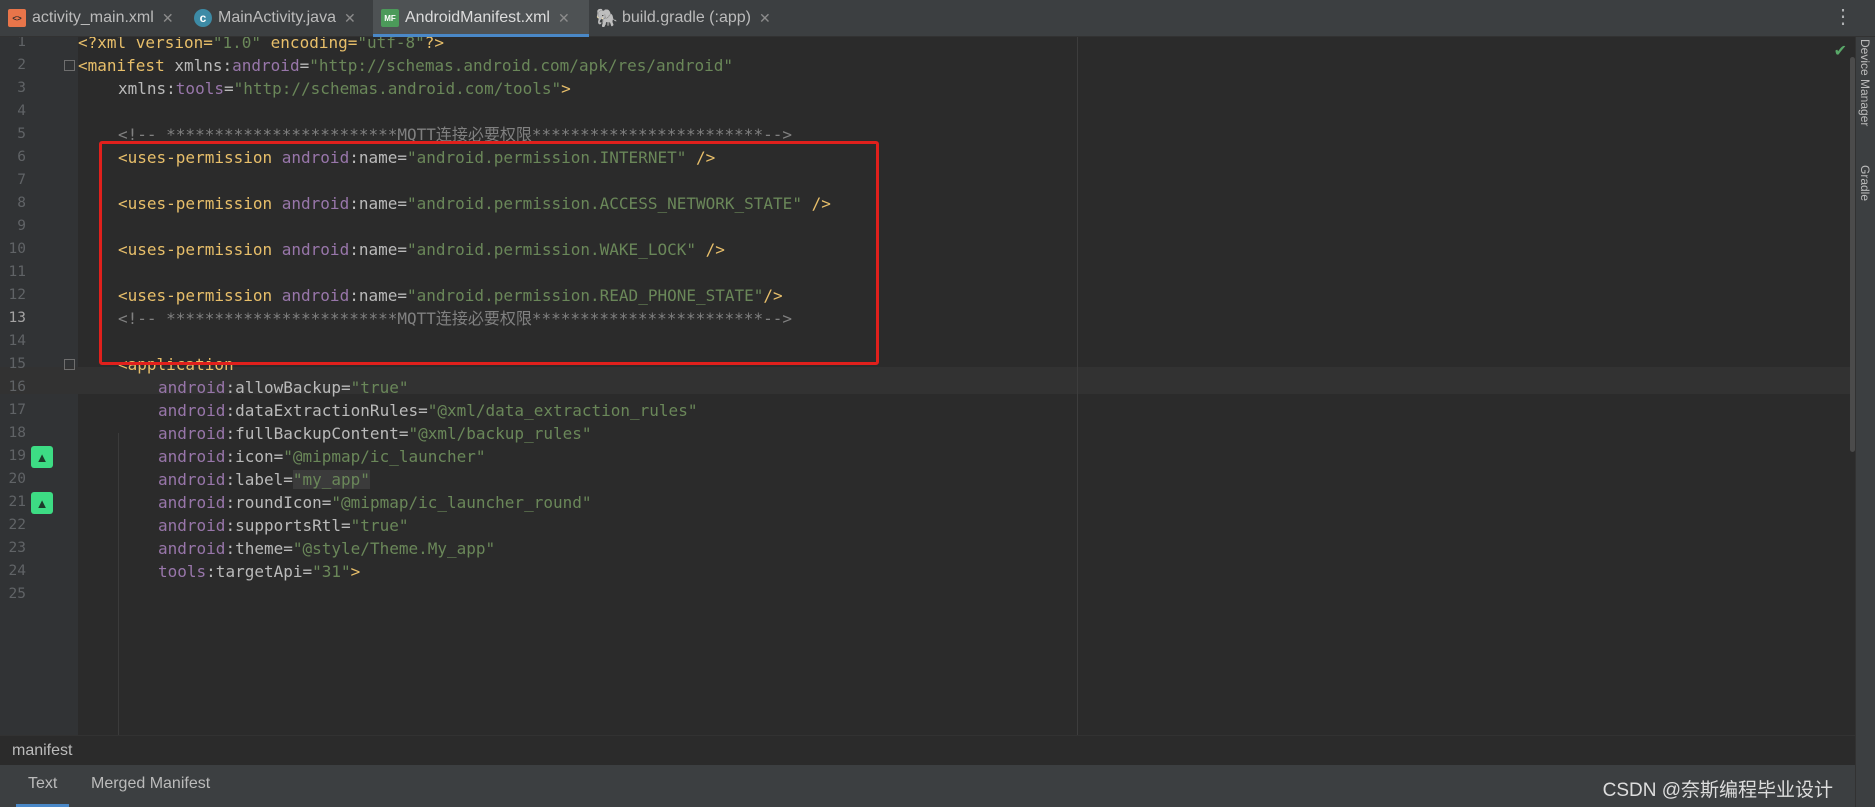 This screenshot has width=1875, height=807. Describe the element at coordinates (390, 18) in the screenshot. I see `manifest-file-icon: MF` at that location.